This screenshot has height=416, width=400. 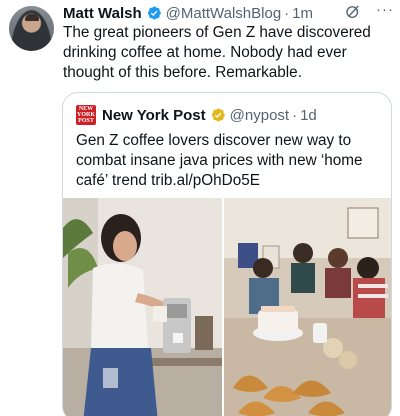 I want to click on quoted-author-name: New York Post, so click(x=154, y=115).